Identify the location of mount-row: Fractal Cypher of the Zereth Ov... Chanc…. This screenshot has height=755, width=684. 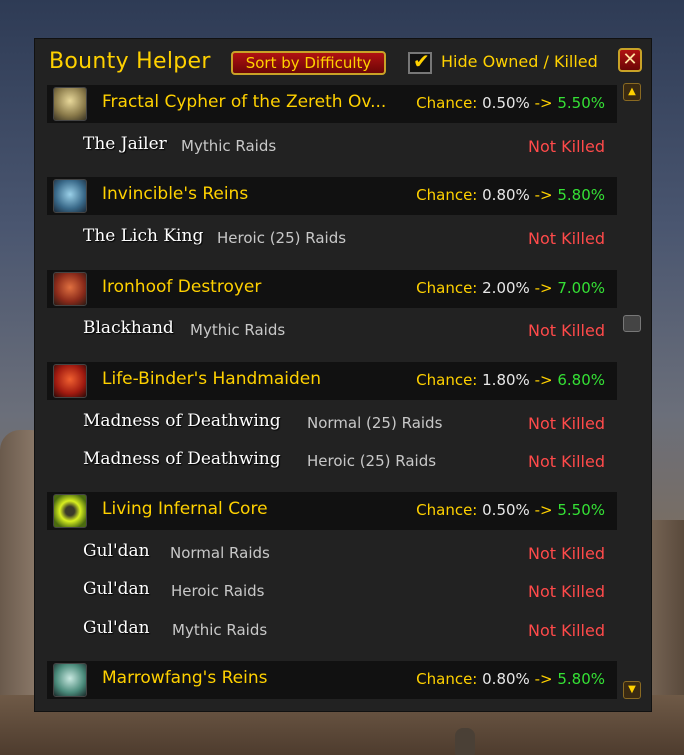
(332, 104).